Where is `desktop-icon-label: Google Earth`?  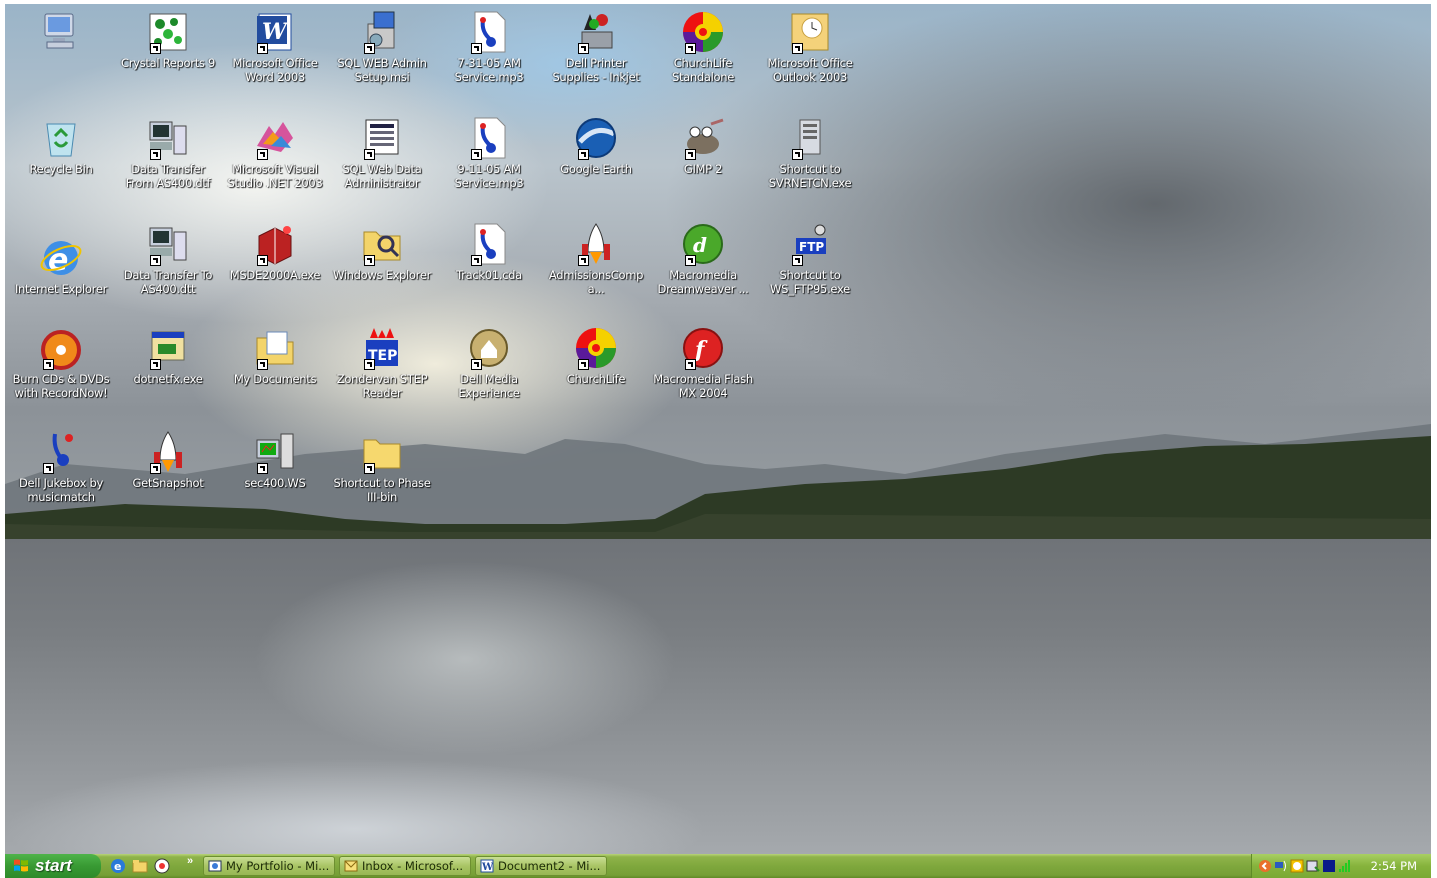 desktop-icon-label: Google Earth is located at coordinates (596, 169).